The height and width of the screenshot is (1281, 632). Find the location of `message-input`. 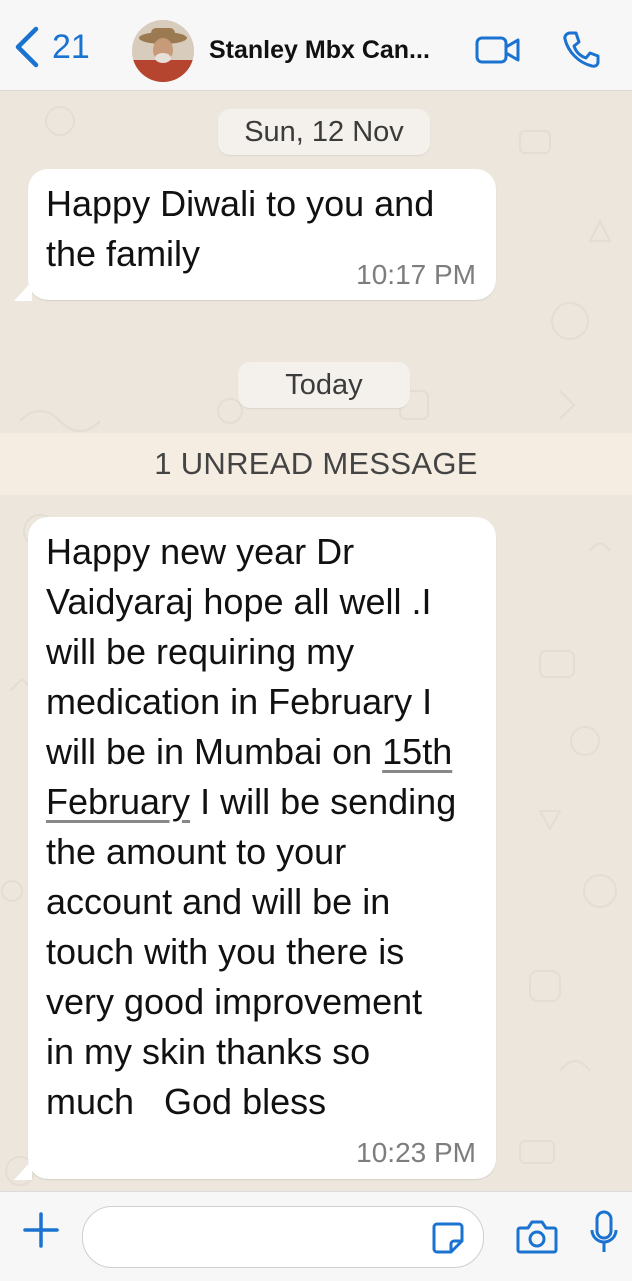

message-input is located at coordinates (283, 1237).